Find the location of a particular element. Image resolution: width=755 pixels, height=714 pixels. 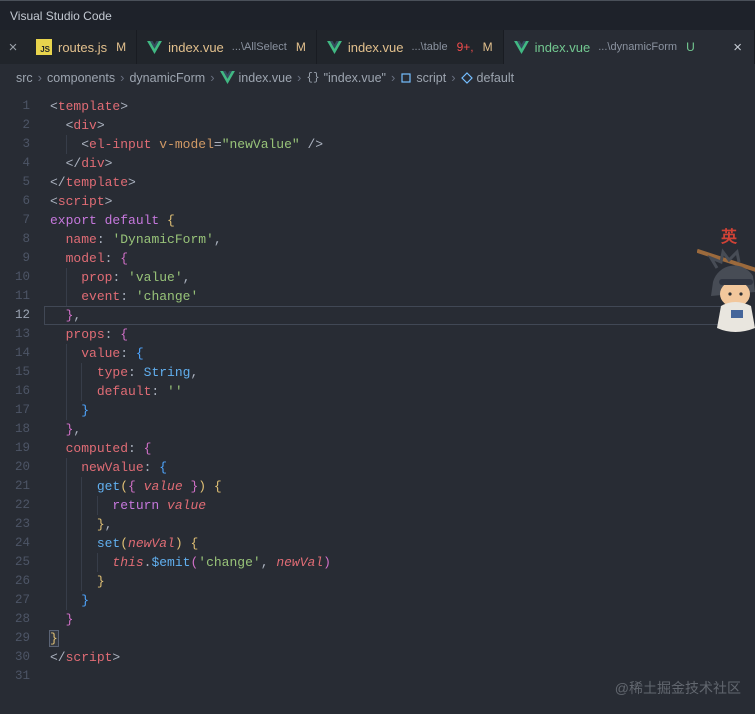

code-line: 20 newValue: { is located at coordinates (377, 467).